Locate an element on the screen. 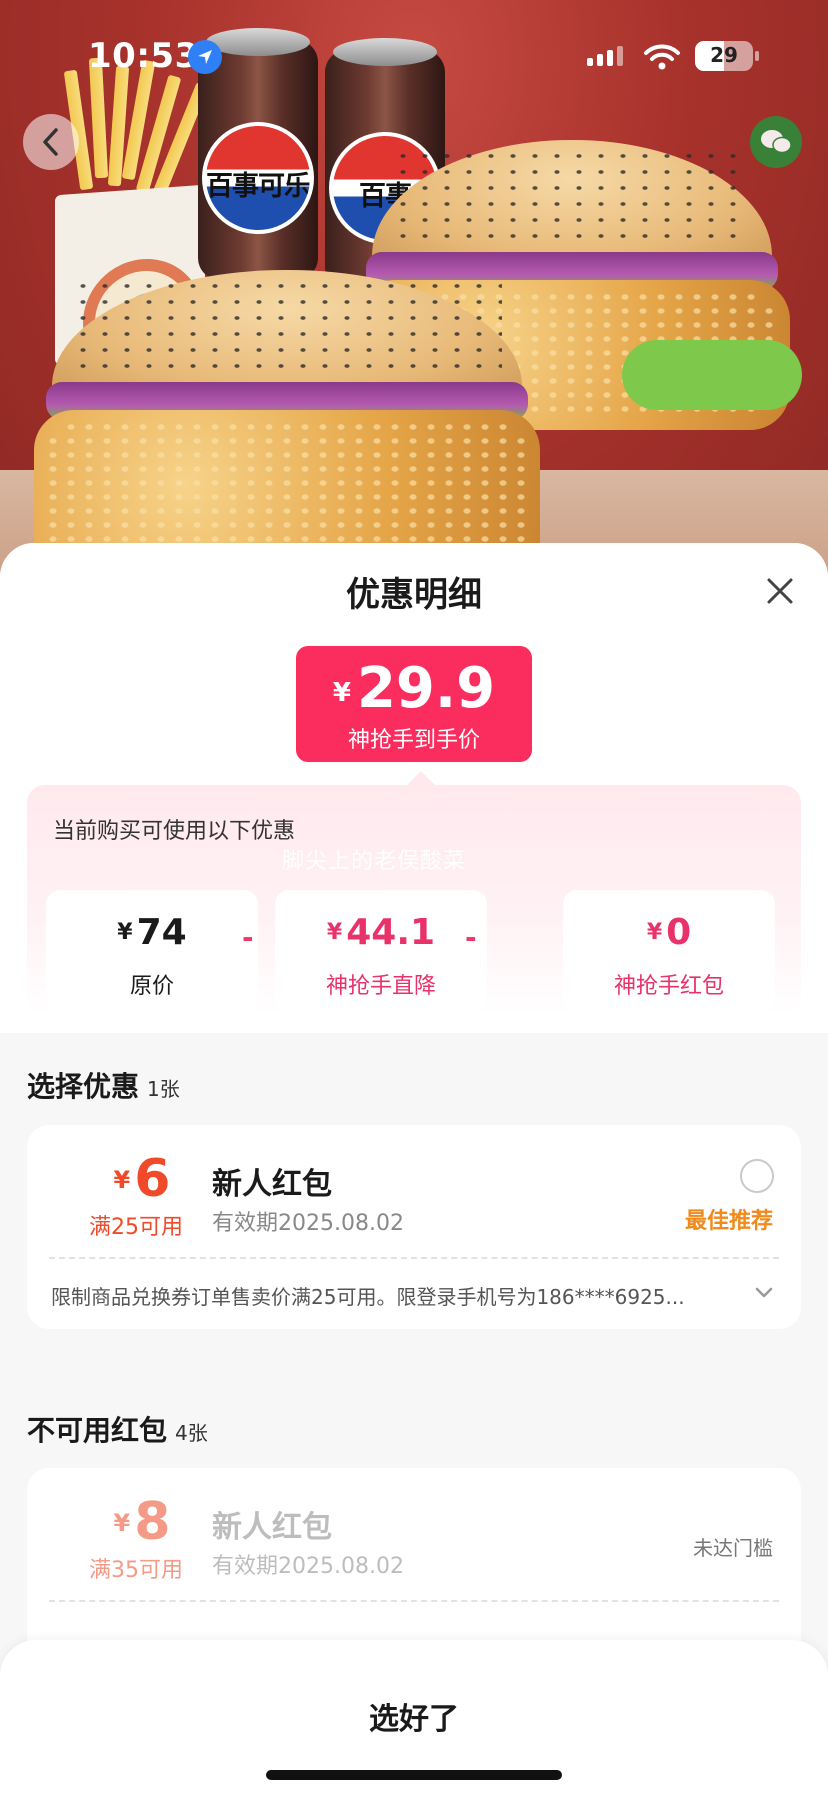  wifi-icon is located at coordinates (662, 59).